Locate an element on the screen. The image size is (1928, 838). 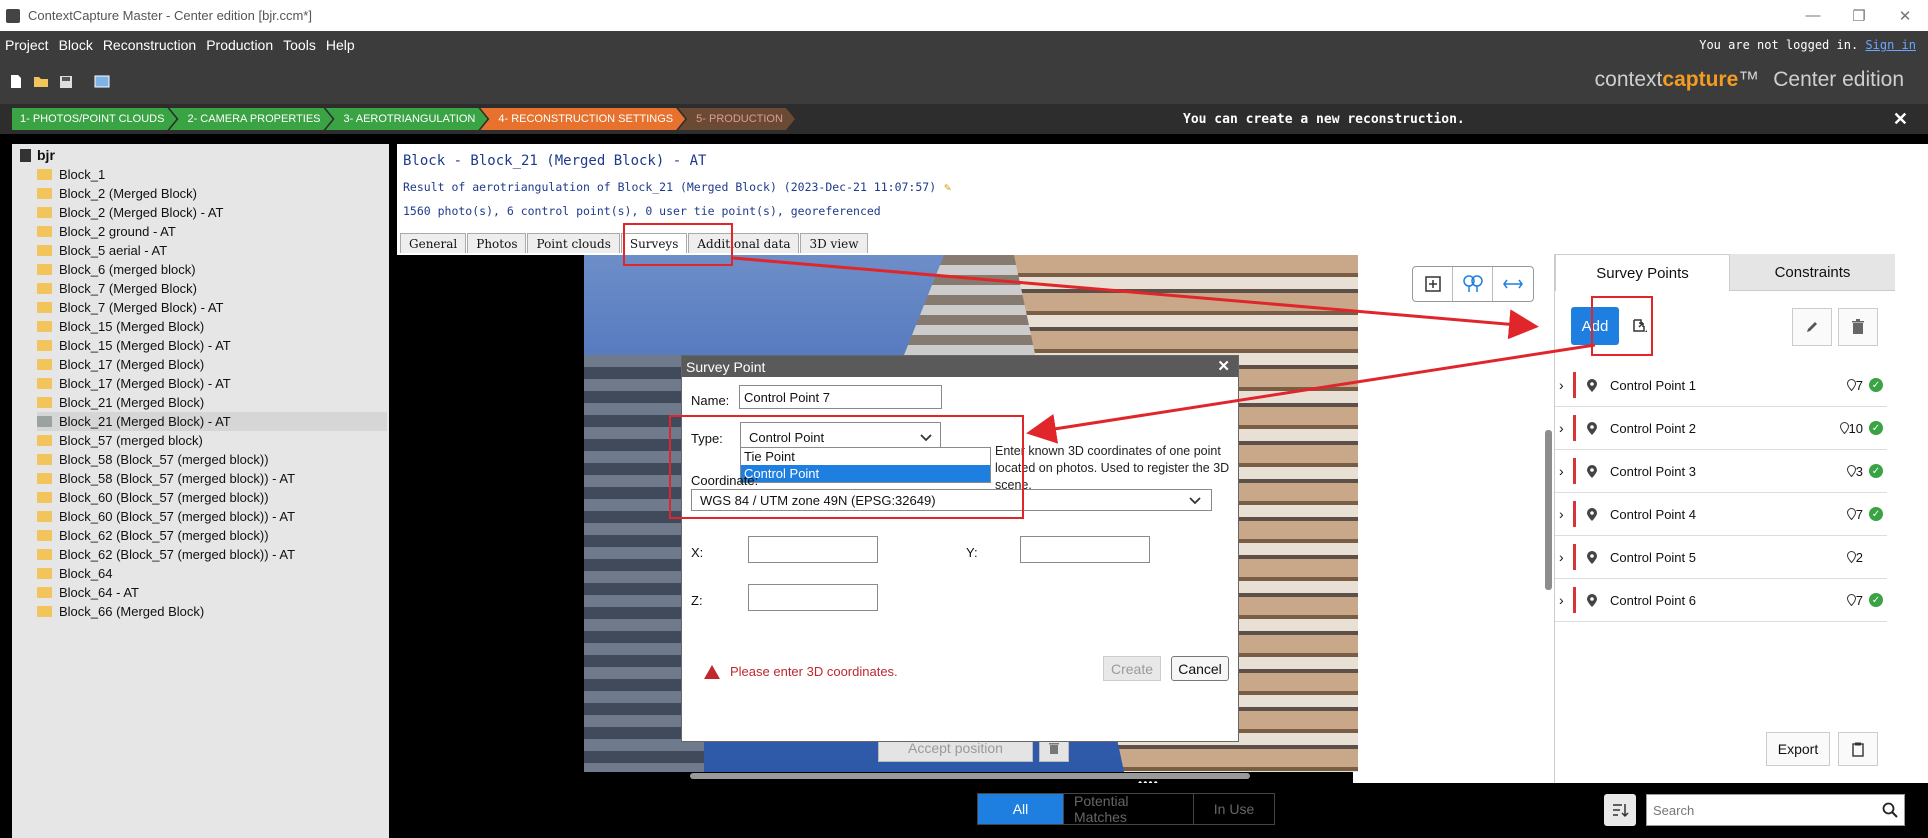
tree-item: Block_21 (Merged Block) - AT is located at coordinates (212, 421).